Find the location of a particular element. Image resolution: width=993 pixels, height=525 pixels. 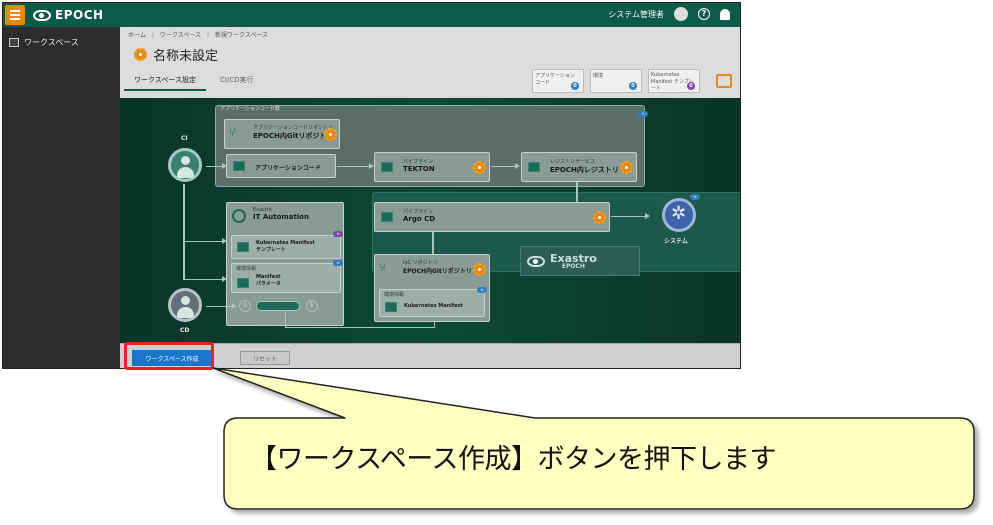

ci-user-icon is located at coordinates (185, 165).